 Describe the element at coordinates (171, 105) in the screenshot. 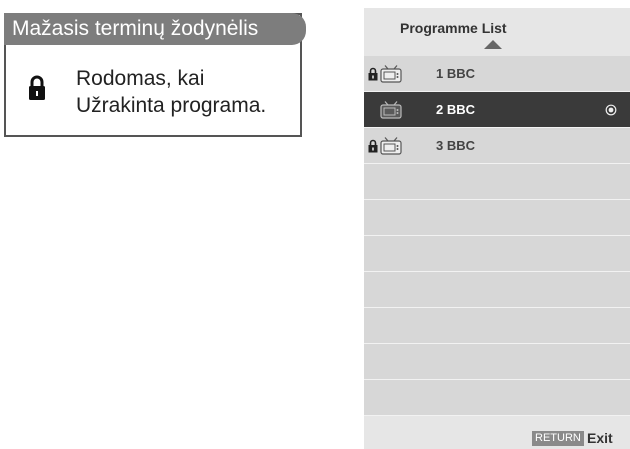

I see `glossary-line-2: Užrakinta programa.` at that location.